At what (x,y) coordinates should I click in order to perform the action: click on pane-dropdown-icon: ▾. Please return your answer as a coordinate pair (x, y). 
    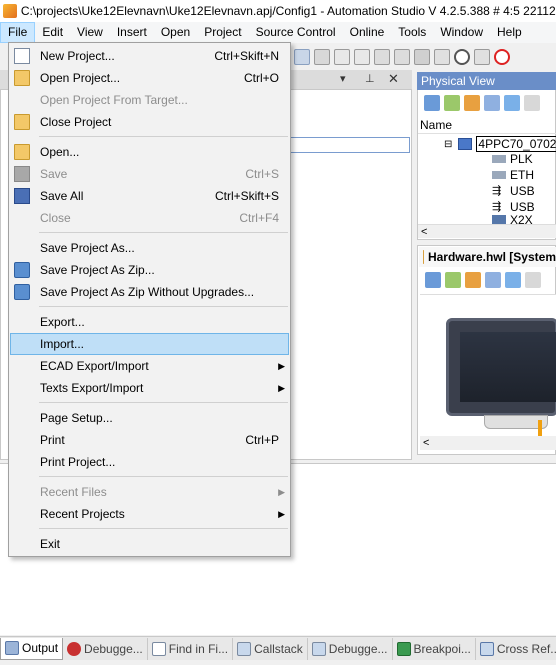
    Looking at the image, I should click on (343, 78).